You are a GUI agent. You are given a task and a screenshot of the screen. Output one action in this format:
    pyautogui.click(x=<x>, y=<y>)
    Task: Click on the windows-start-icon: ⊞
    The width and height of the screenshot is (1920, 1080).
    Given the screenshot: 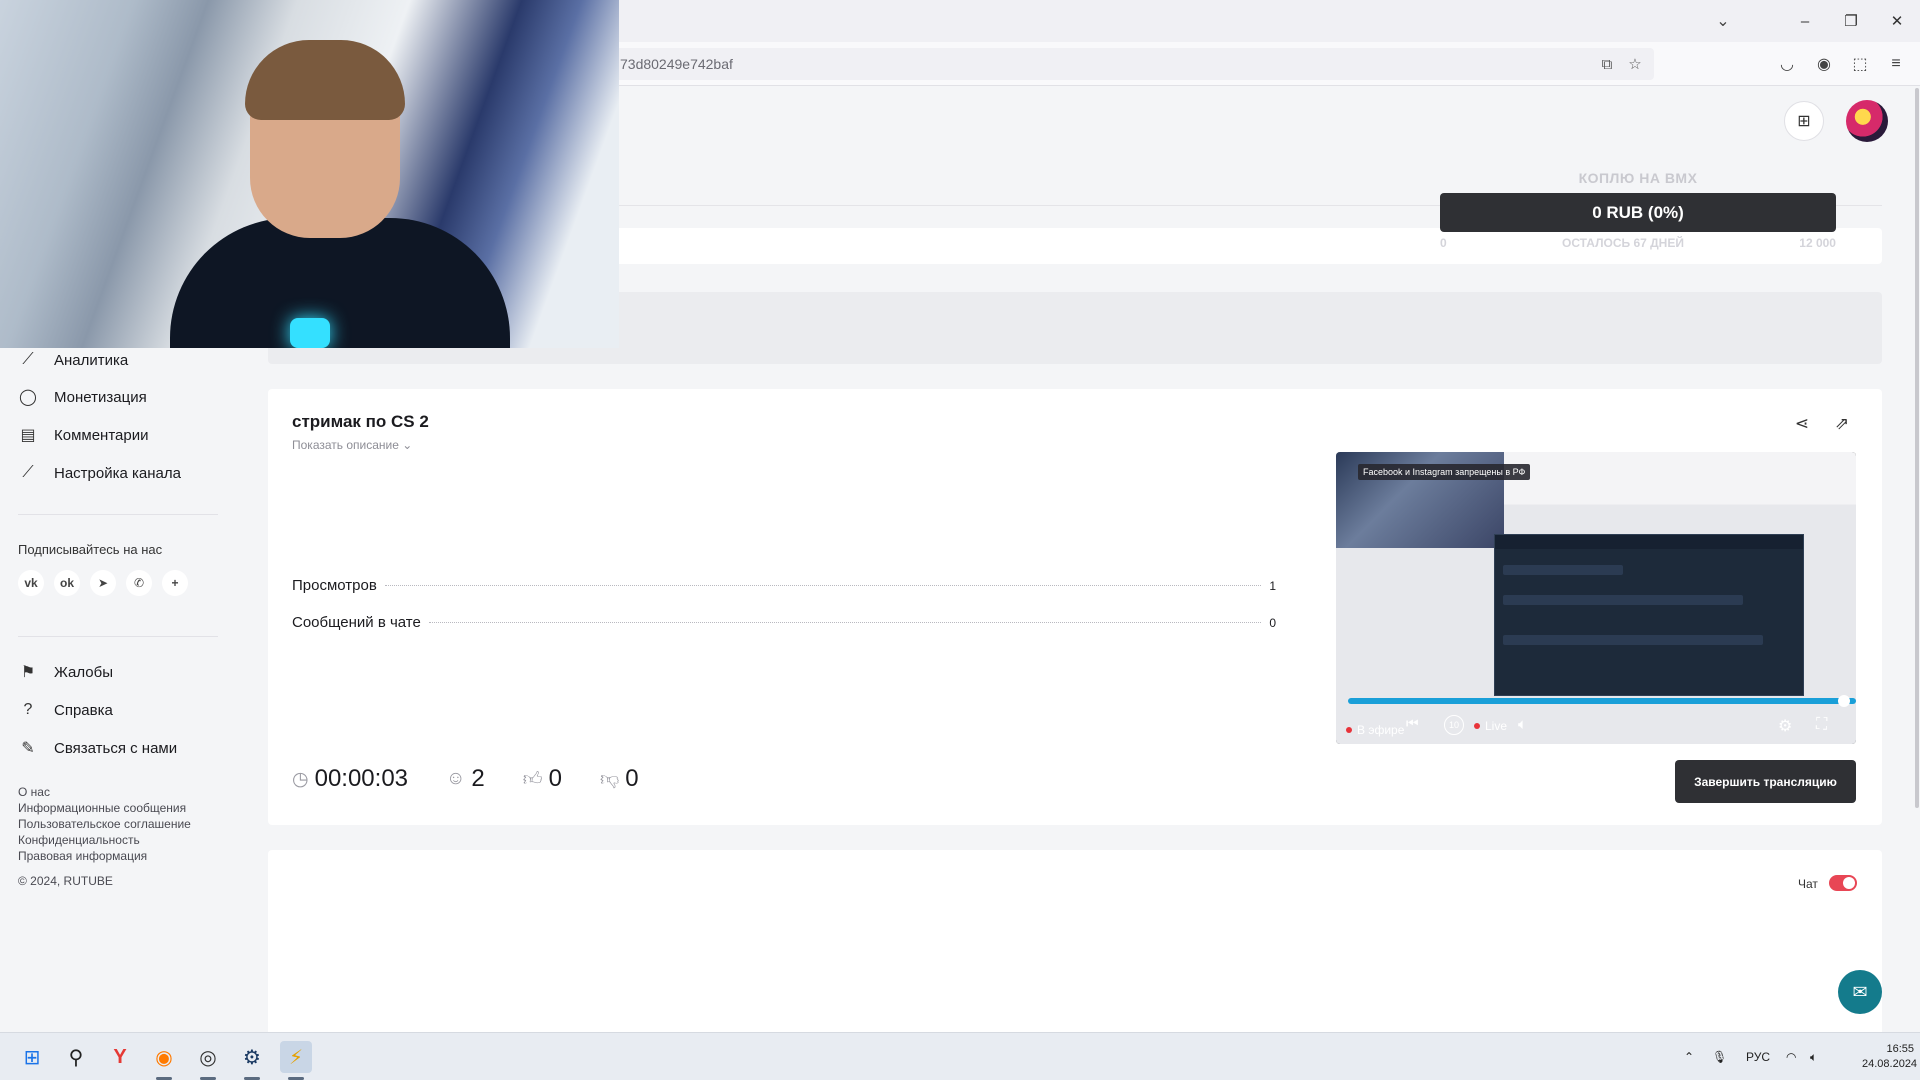 What is the action you would take?
    pyautogui.click(x=32, y=1057)
    